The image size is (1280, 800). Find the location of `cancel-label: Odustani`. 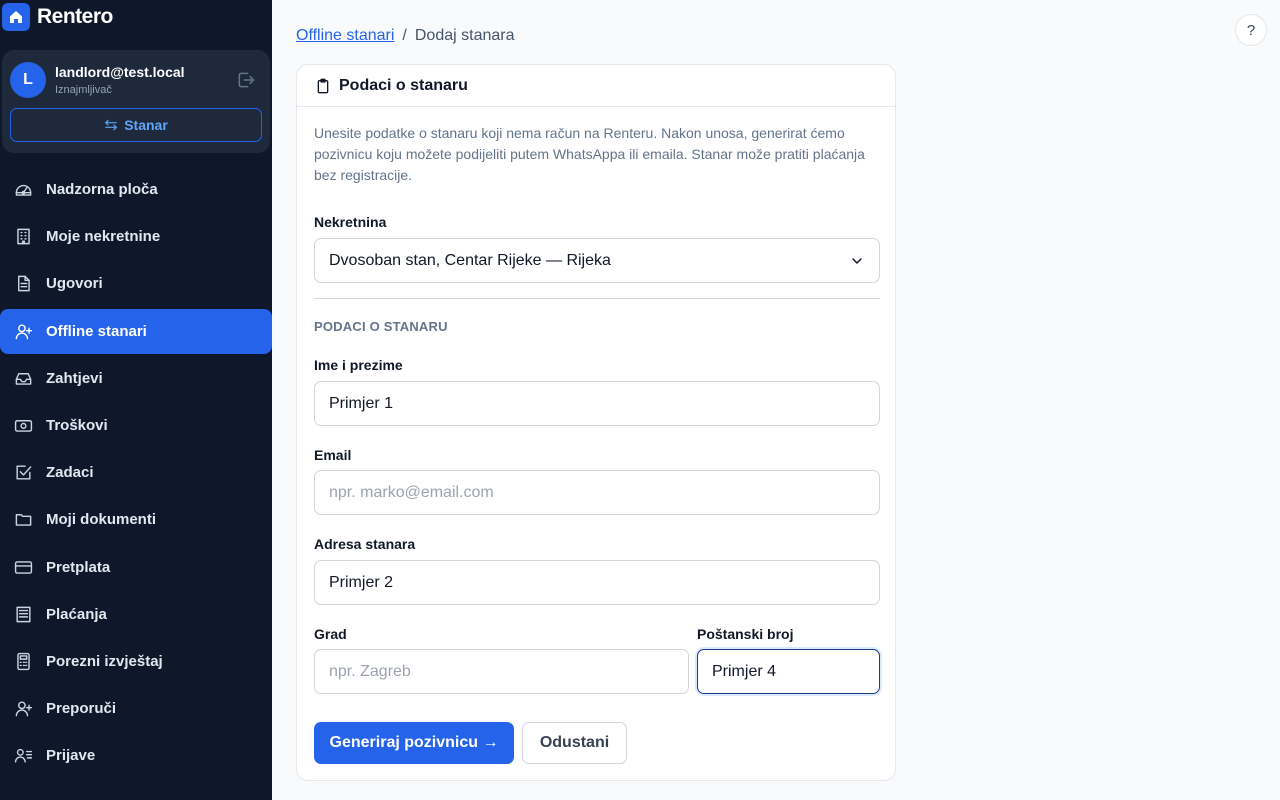

cancel-label: Odustani is located at coordinates (574, 742).